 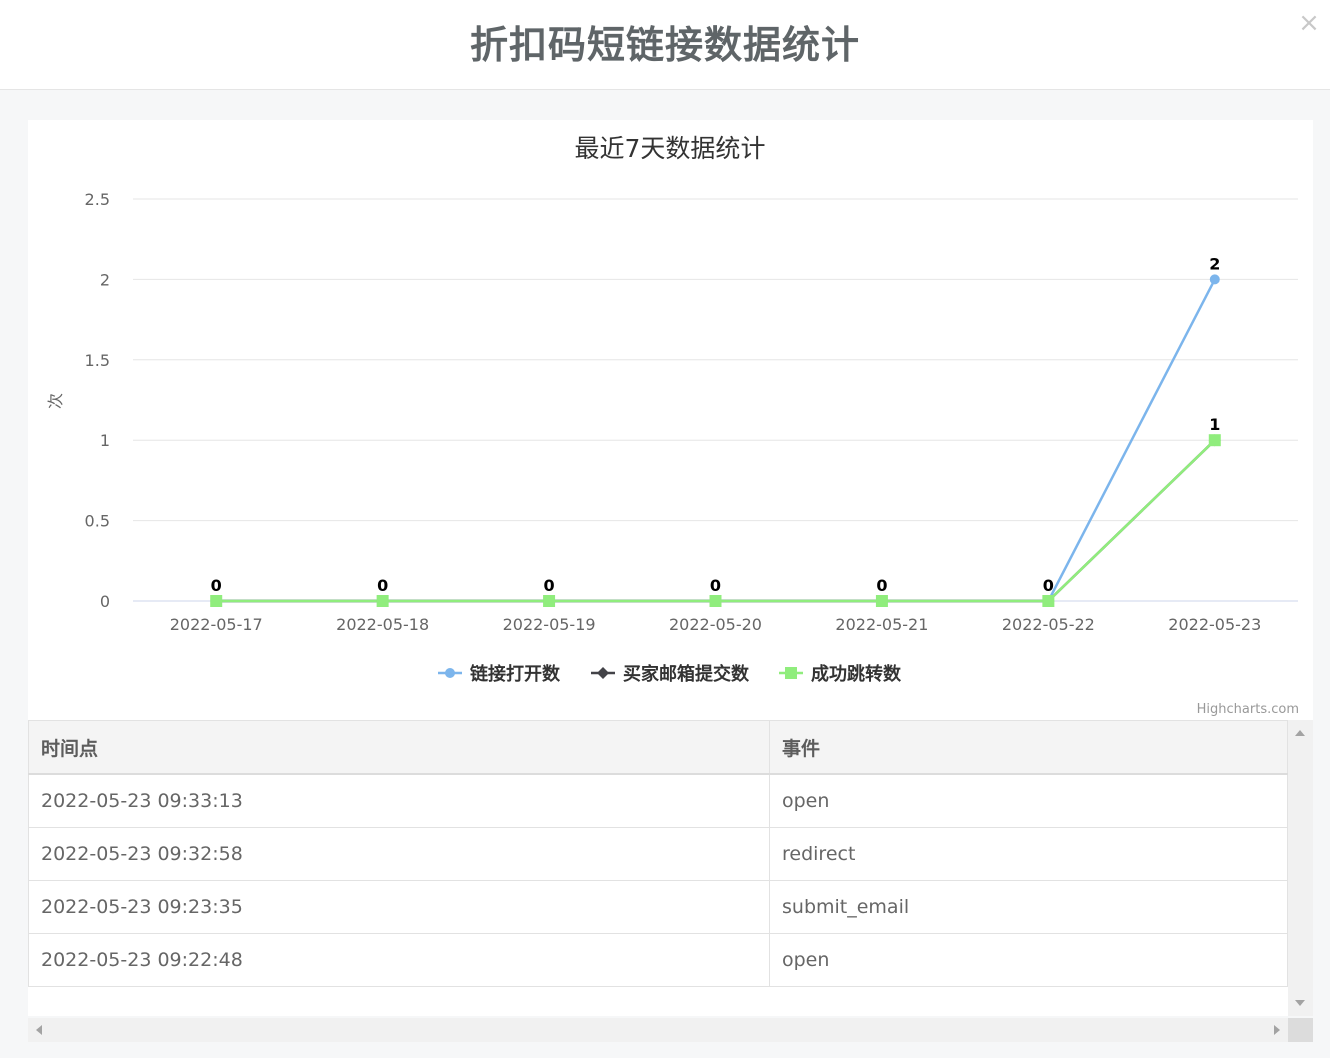 What do you see at coordinates (97, 360) in the screenshot?
I see `y-tick-label: 1.5` at bounding box center [97, 360].